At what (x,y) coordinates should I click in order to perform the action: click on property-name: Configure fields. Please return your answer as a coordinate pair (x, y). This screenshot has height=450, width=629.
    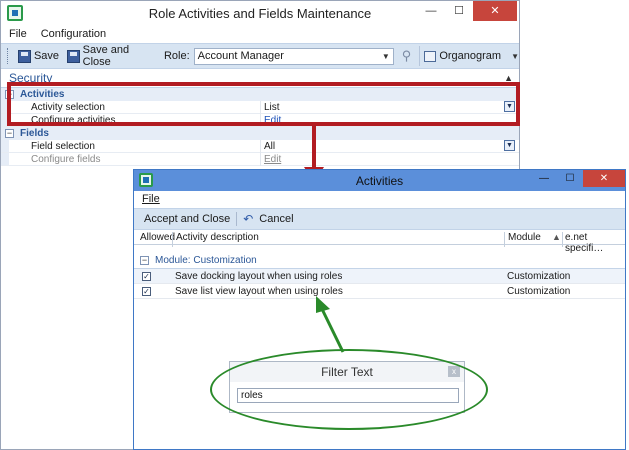
    Looking at the image, I should click on (66, 159).